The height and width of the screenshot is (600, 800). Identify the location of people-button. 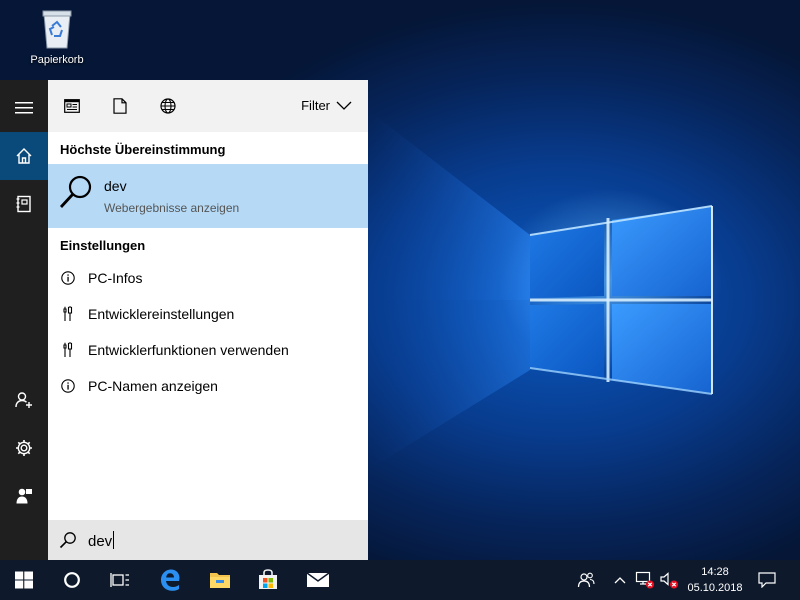
(586, 580).